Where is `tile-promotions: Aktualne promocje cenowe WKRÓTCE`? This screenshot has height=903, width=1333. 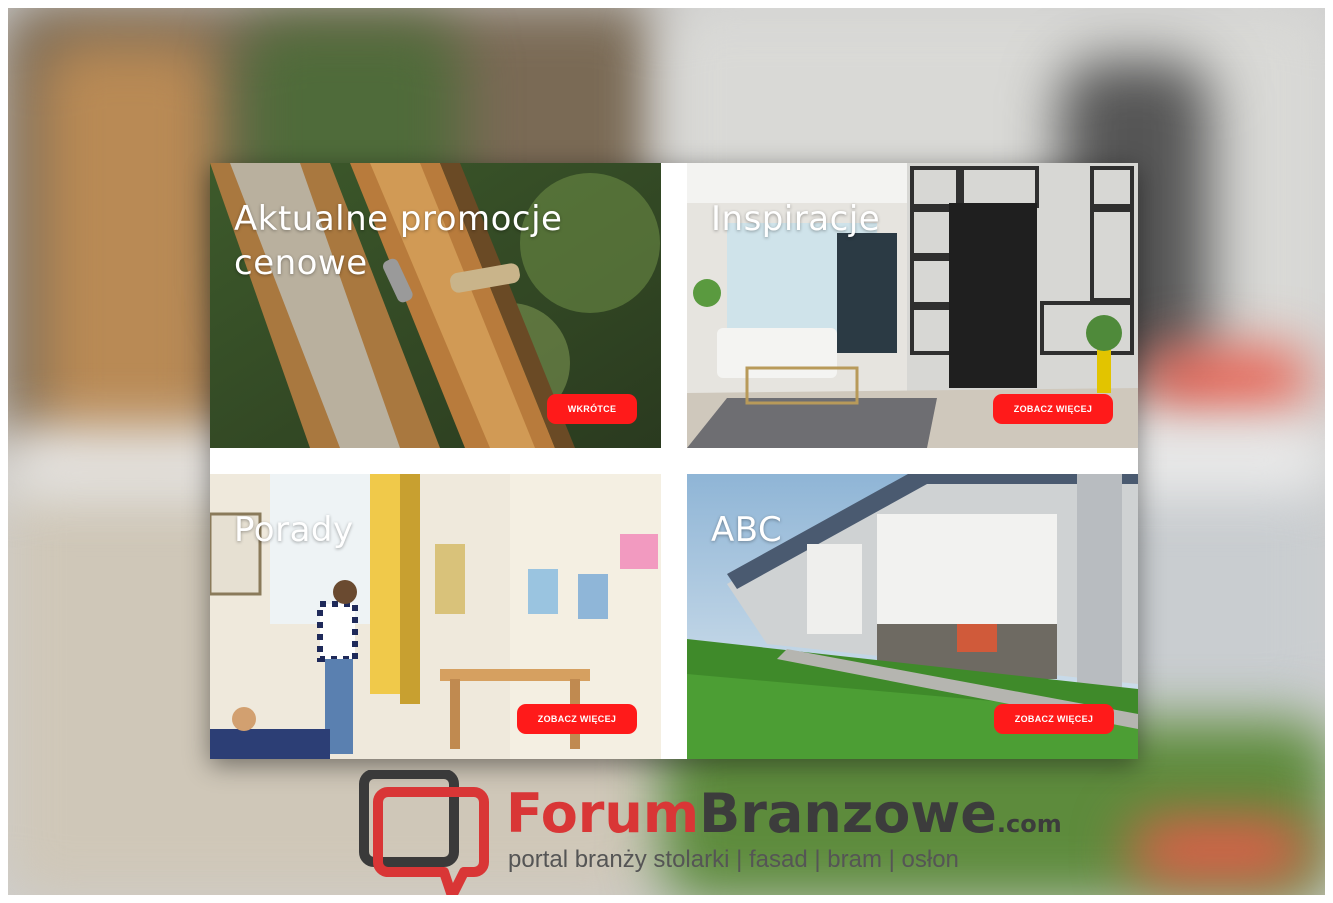 tile-promotions: Aktualne promocje cenowe WKRÓTCE is located at coordinates (435, 305).